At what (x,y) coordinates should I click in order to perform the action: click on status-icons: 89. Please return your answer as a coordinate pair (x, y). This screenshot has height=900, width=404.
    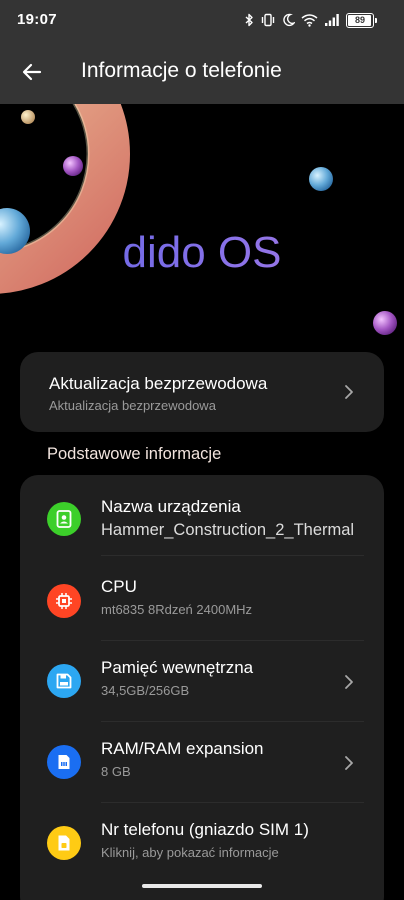
    Looking at the image, I should click on (311, 20).